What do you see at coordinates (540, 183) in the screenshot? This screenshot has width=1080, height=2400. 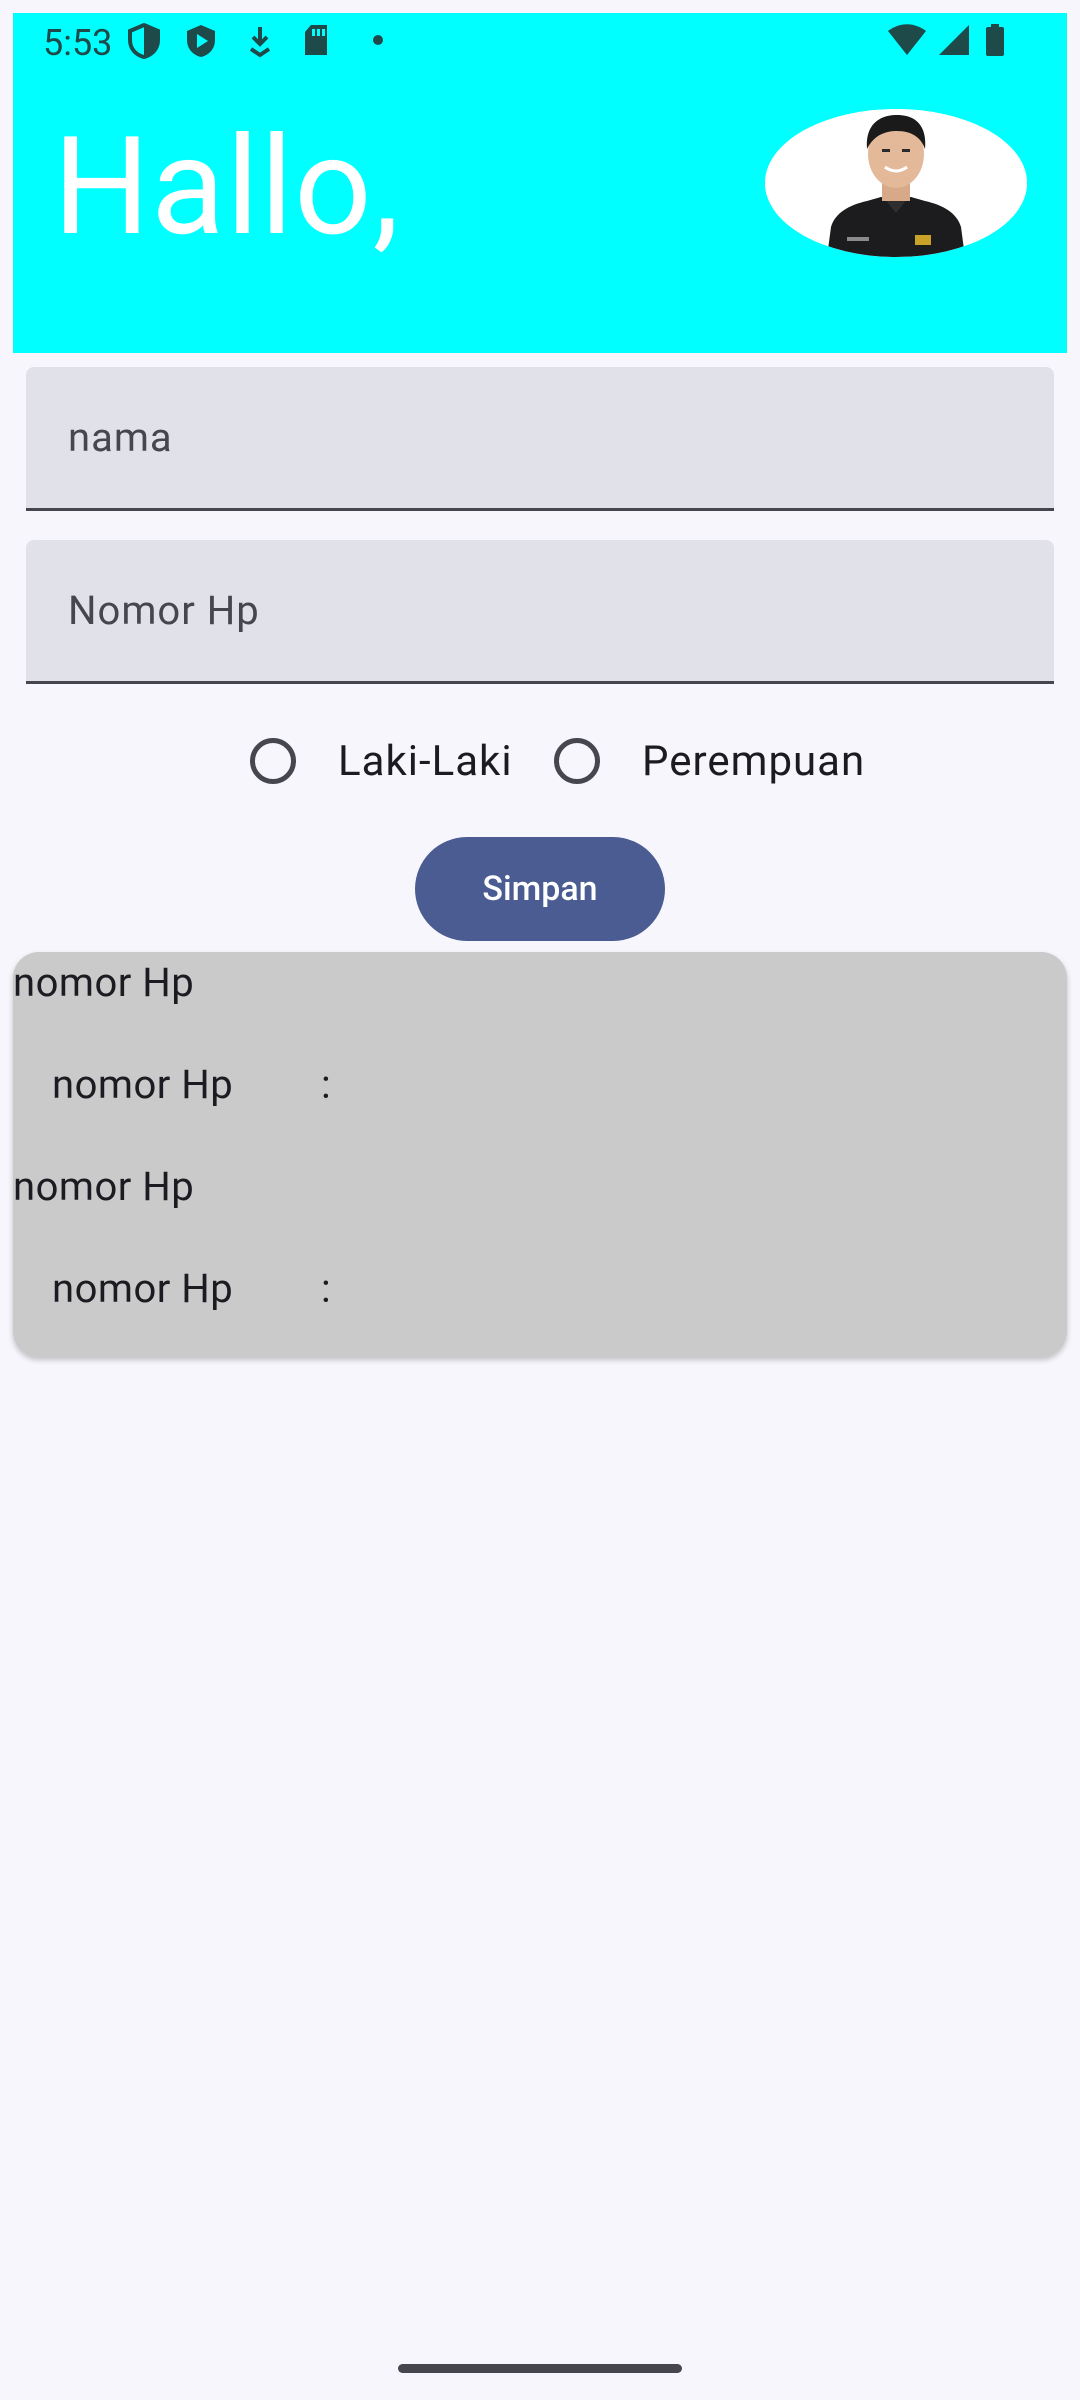 I see `header-banner: 5:53 Hallo,` at bounding box center [540, 183].